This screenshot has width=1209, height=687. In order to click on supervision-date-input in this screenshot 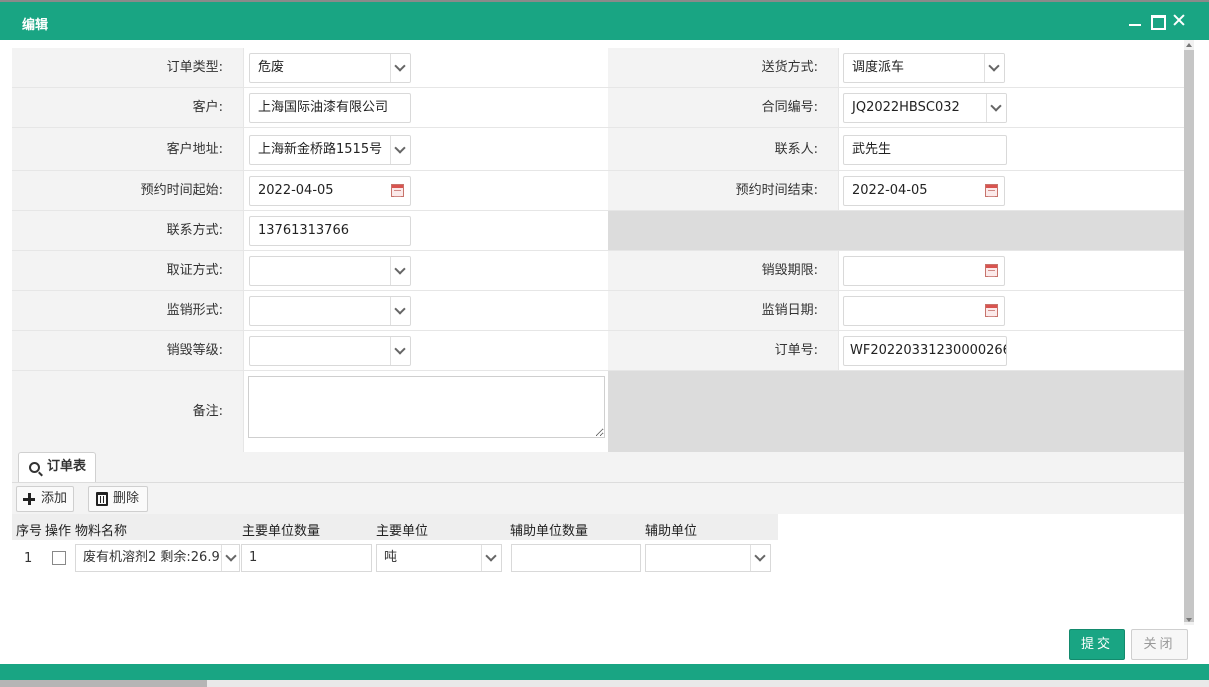, I will do `click(924, 311)`.